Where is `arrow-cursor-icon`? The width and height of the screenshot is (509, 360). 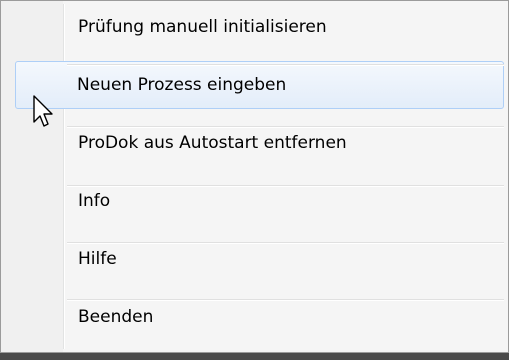 arrow-cursor-icon is located at coordinates (43, 111).